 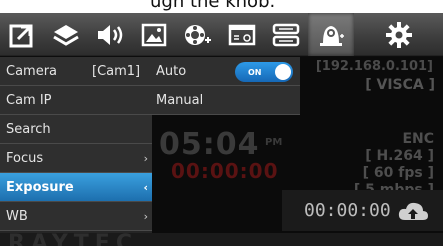 What do you see at coordinates (76, 158) in the screenshot?
I see `menu-item-focus: Focus ›` at bounding box center [76, 158].